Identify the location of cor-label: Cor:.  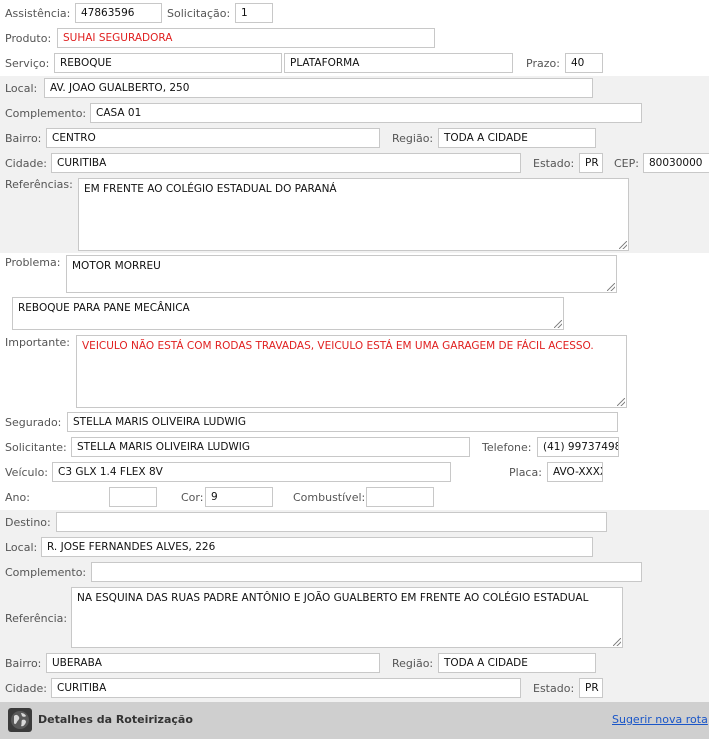
(192, 497).